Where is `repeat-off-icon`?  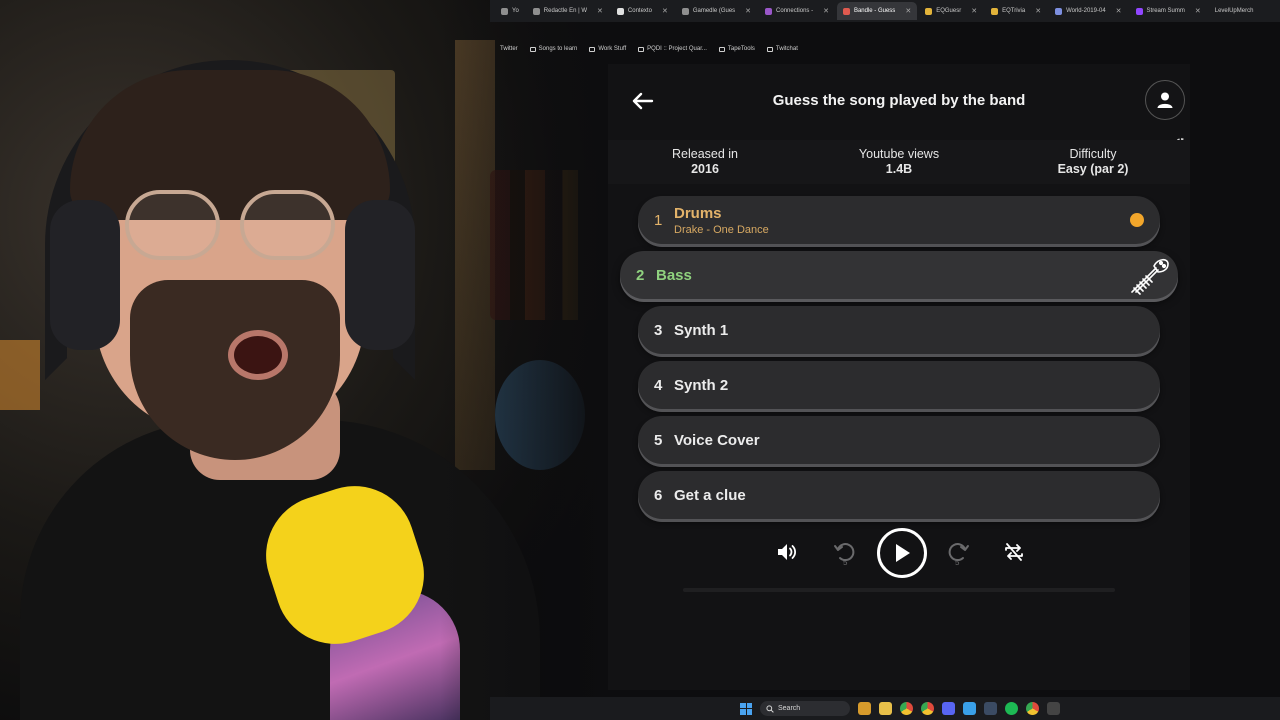 repeat-off-icon is located at coordinates (1014, 552).